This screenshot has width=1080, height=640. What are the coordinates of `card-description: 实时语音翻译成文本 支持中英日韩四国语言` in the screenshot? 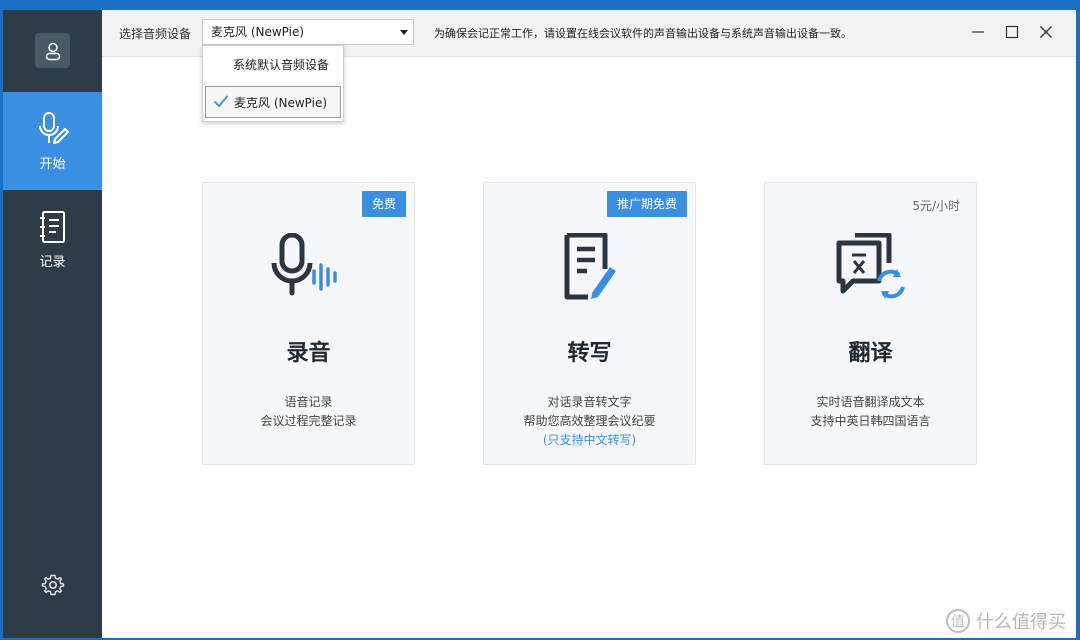 It's located at (870, 412).